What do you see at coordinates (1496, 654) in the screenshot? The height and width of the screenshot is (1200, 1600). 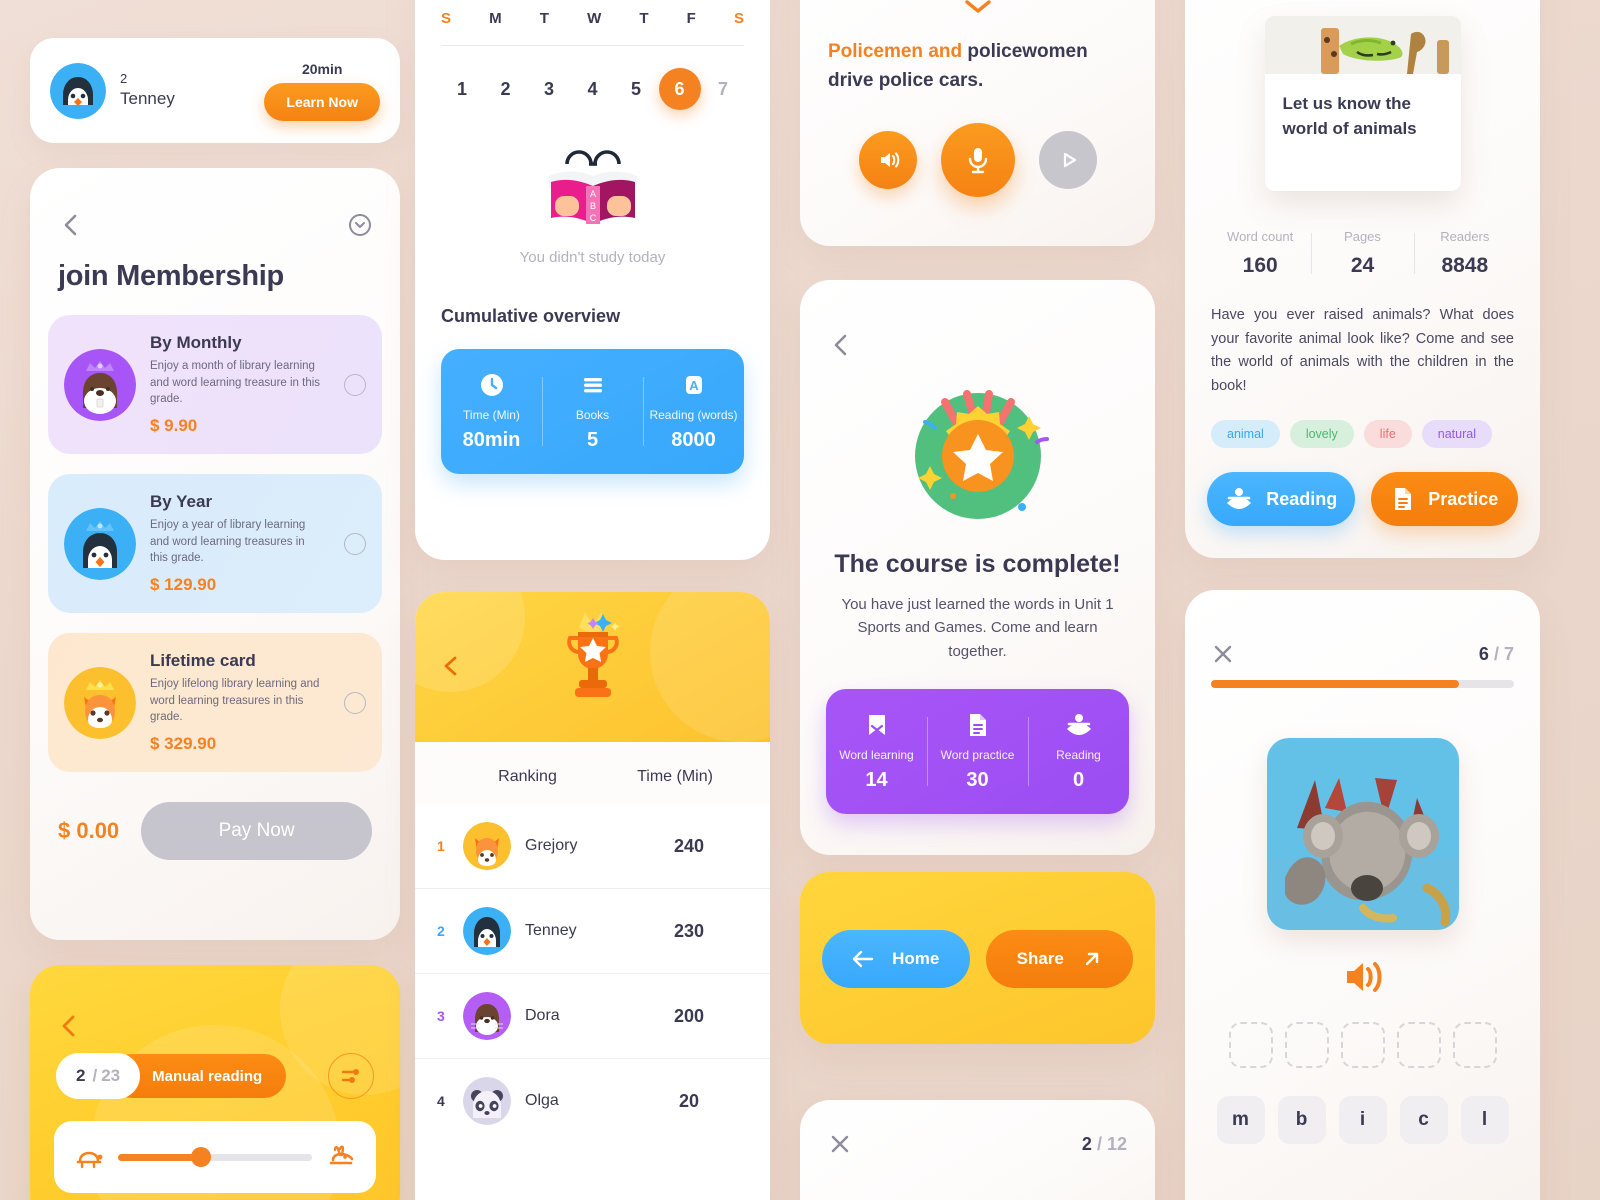 I see `spelling-progress-counter: 6 / 7` at bounding box center [1496, 654].